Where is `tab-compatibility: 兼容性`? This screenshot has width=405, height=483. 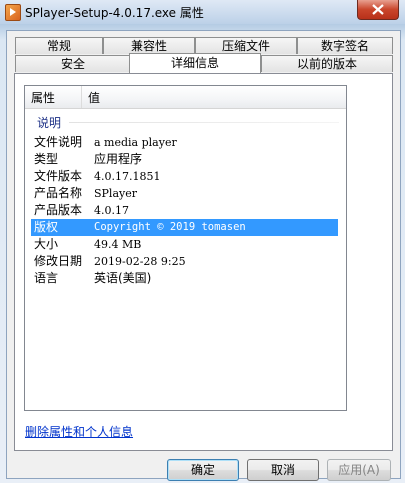 tab-compatibility: 兼容性 is located at coordinates (149, 45).